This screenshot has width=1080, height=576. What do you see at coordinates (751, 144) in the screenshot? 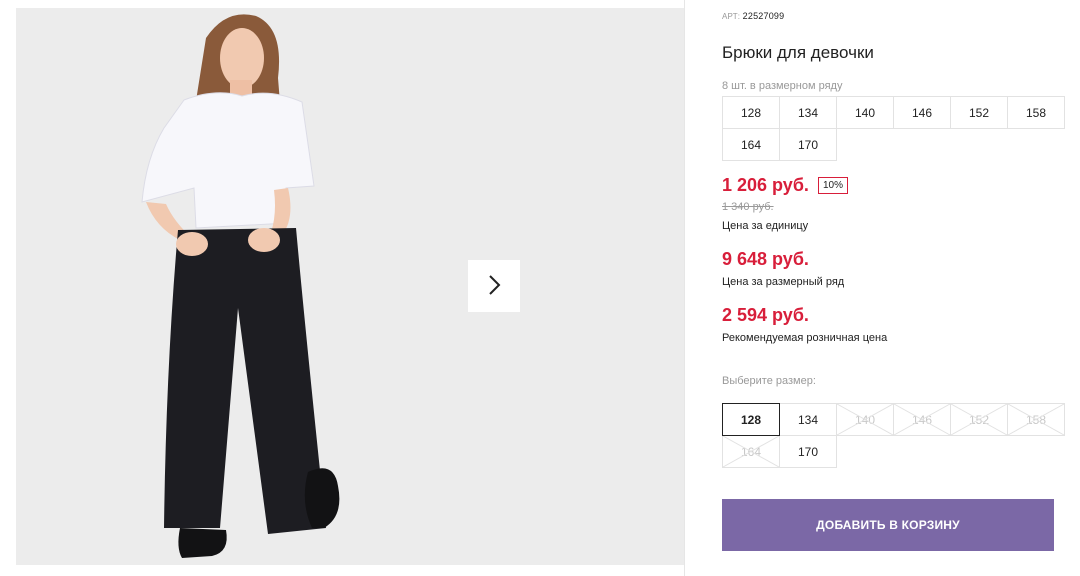
I see `pack-size-cell: 164` at bounding box center [751, 144].